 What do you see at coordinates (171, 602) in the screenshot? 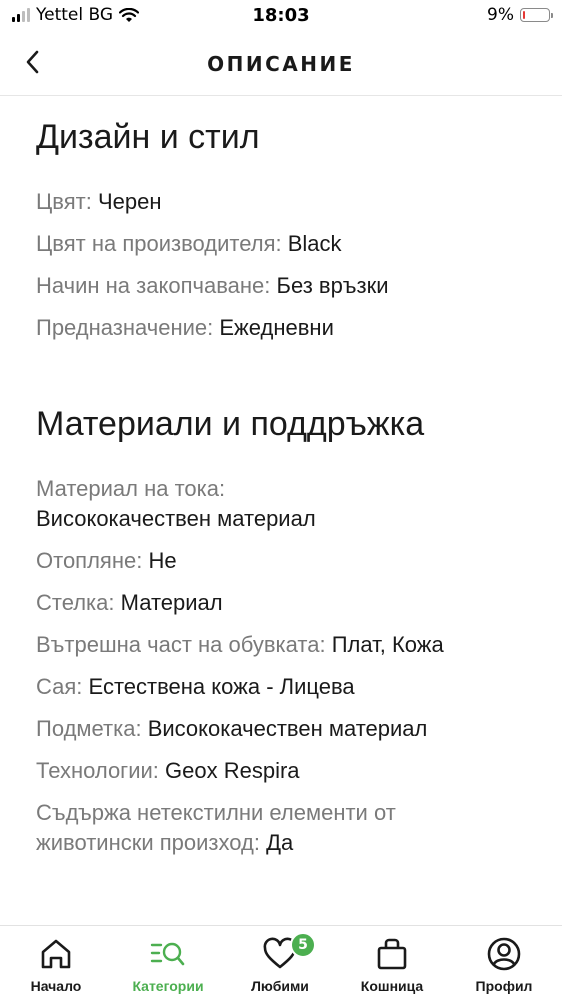
I see `spec-value: Материал` at bounding box center [171, 602].